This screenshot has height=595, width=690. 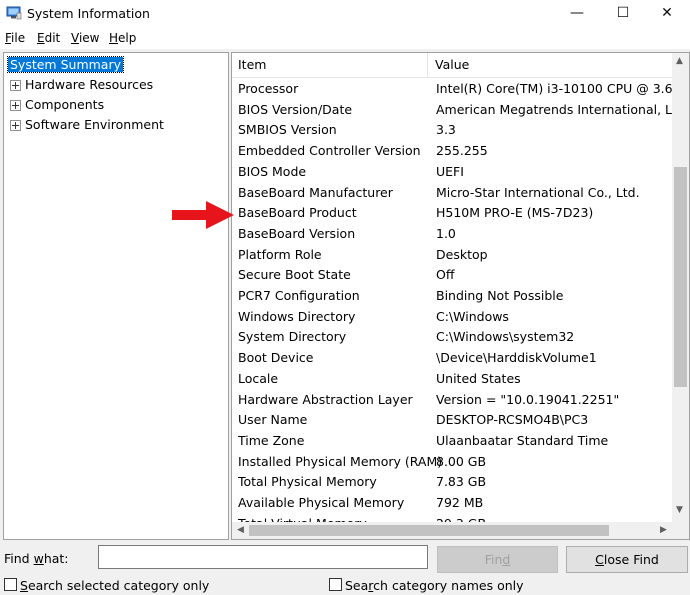 What do you see at coordinates (38, 558) in the screenshot?
I see `find-what-label-accelerator: w` at bounding box center [38, 558].